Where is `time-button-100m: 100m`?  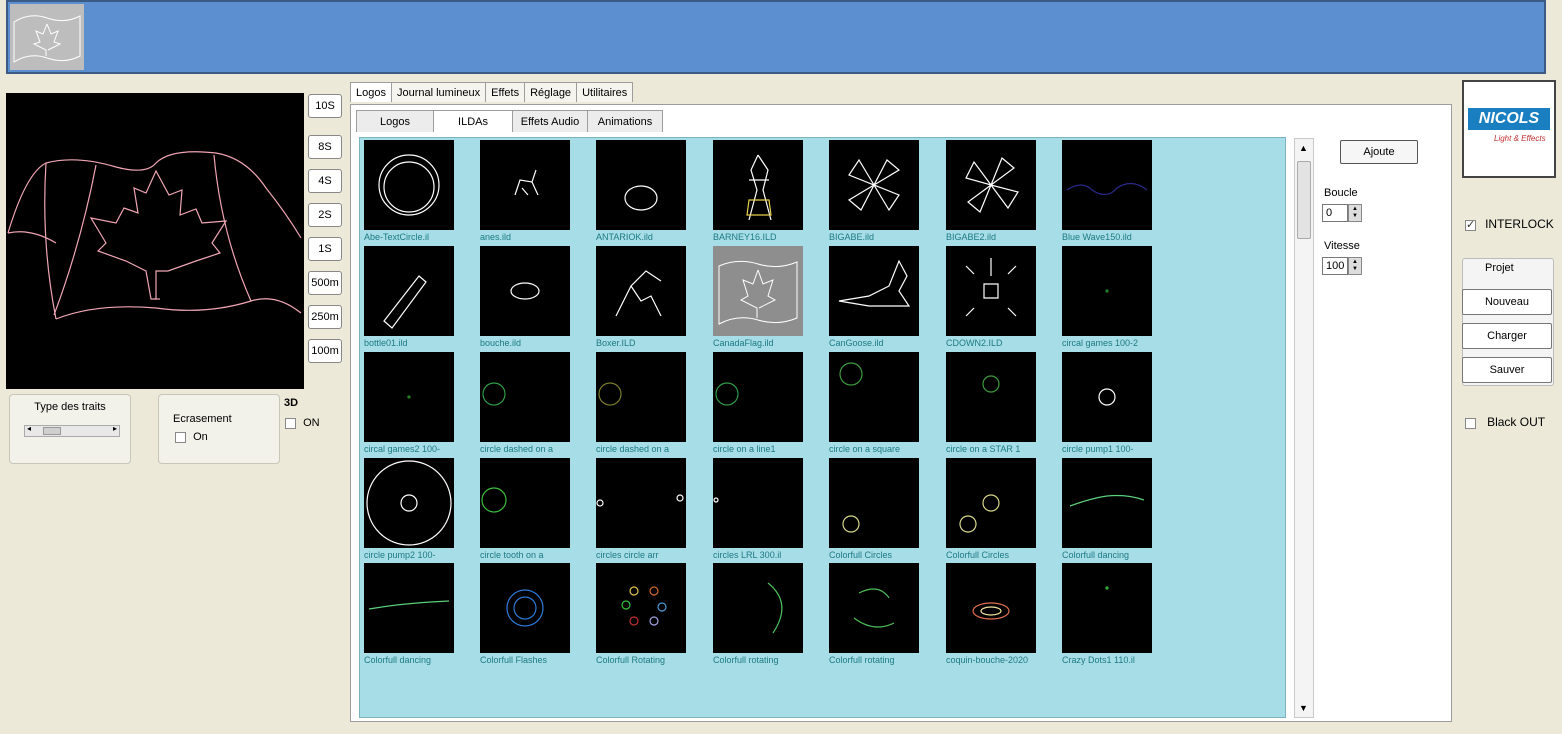
time-button-100m: 100m is located at coordinates (325, 351).